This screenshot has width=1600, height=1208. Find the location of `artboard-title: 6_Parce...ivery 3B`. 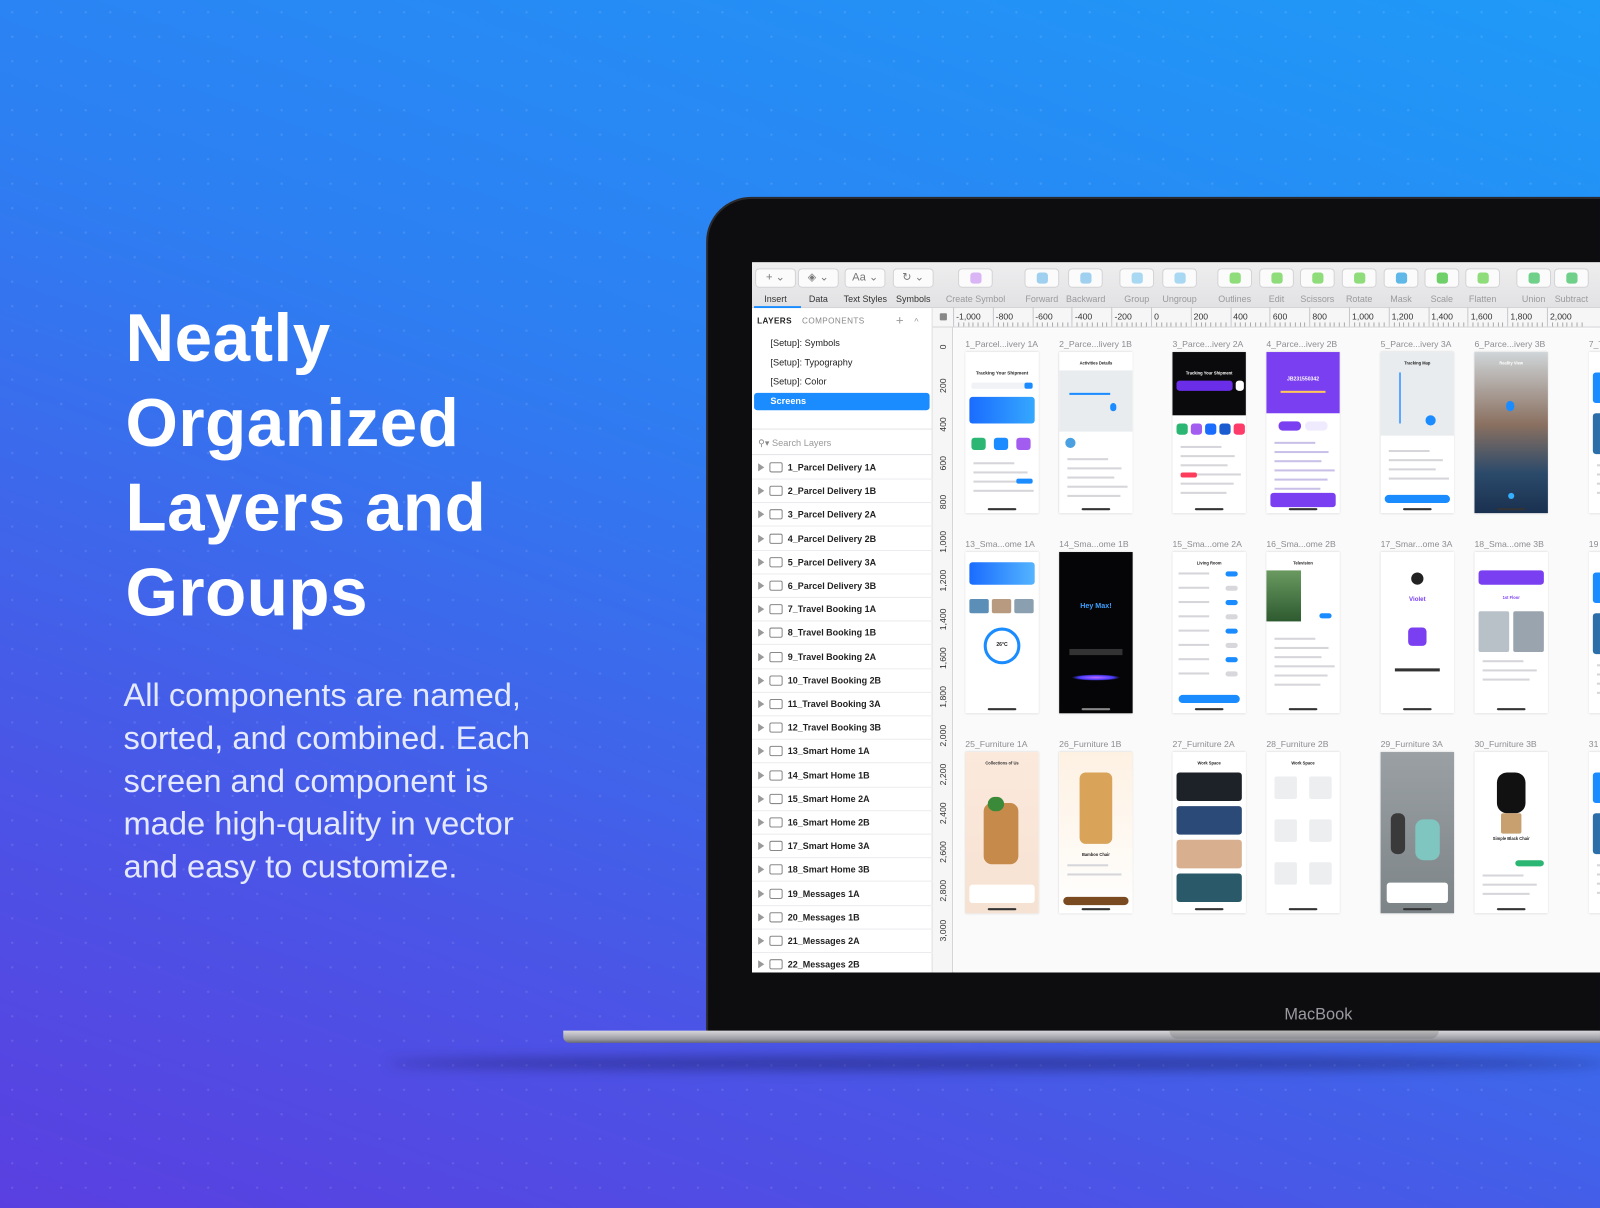

artboard-title: 6_Parce...ivery 3B is located at coordinates (1509, 344).